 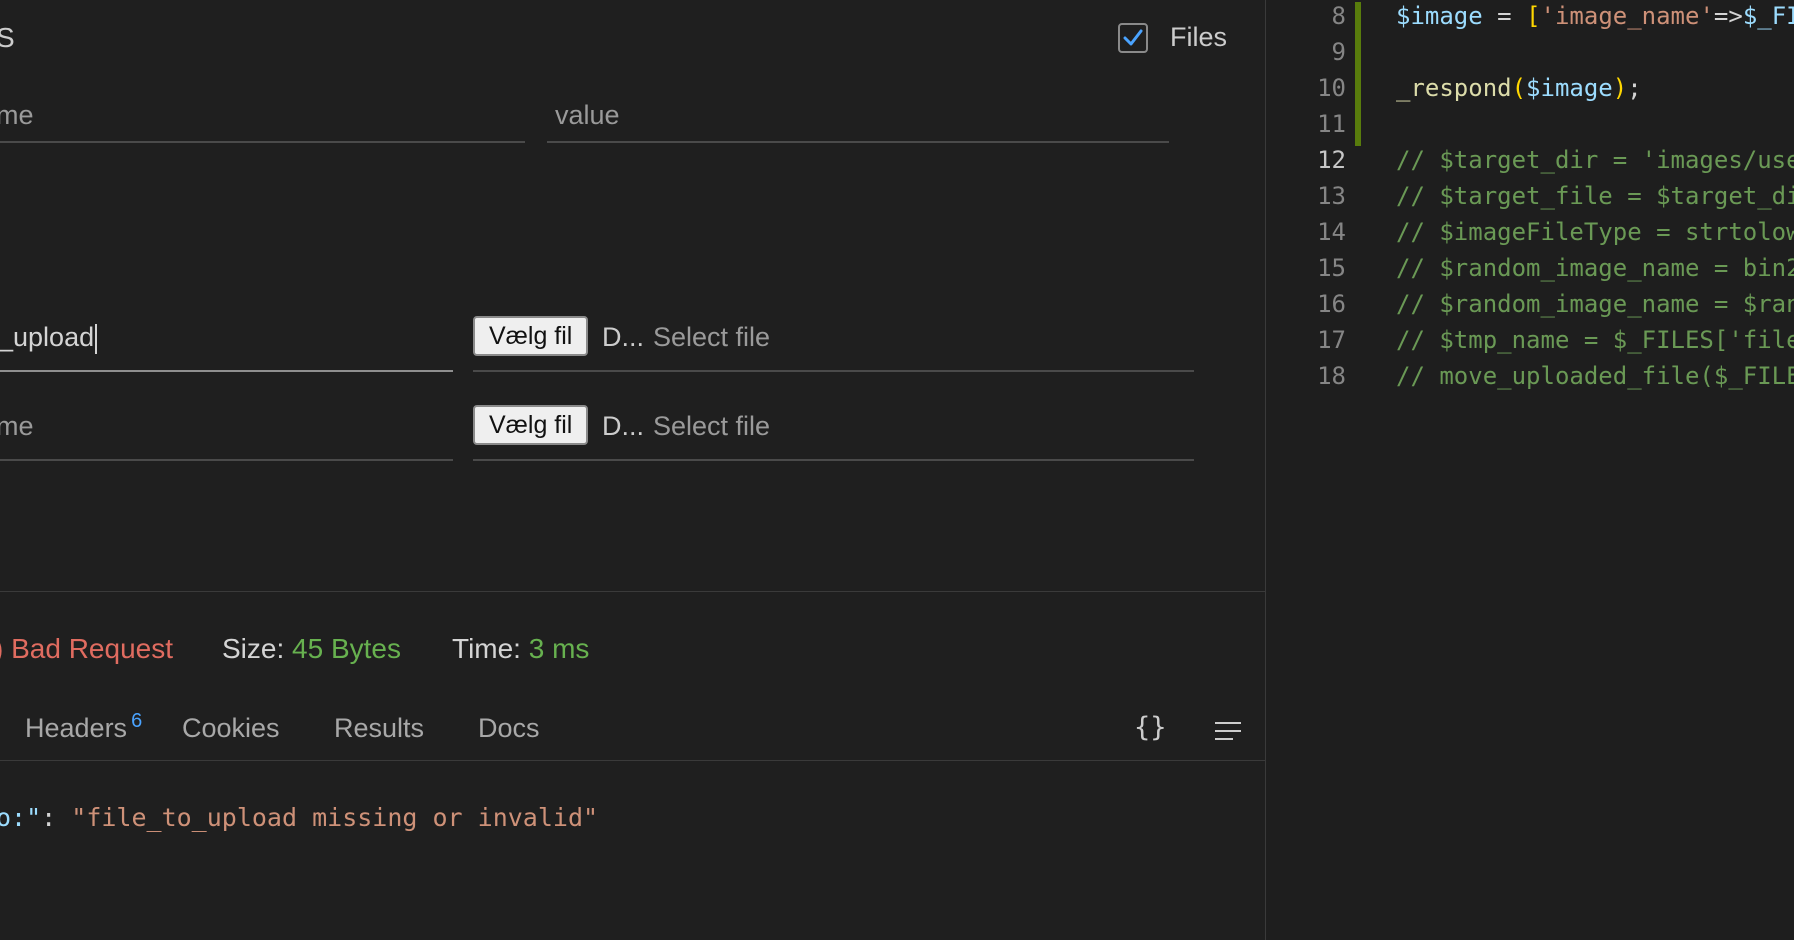 What do you see at coordinates (1331, 340) in the screenshot?
I see `line-number: 17` at bounding box center [1331, 340].